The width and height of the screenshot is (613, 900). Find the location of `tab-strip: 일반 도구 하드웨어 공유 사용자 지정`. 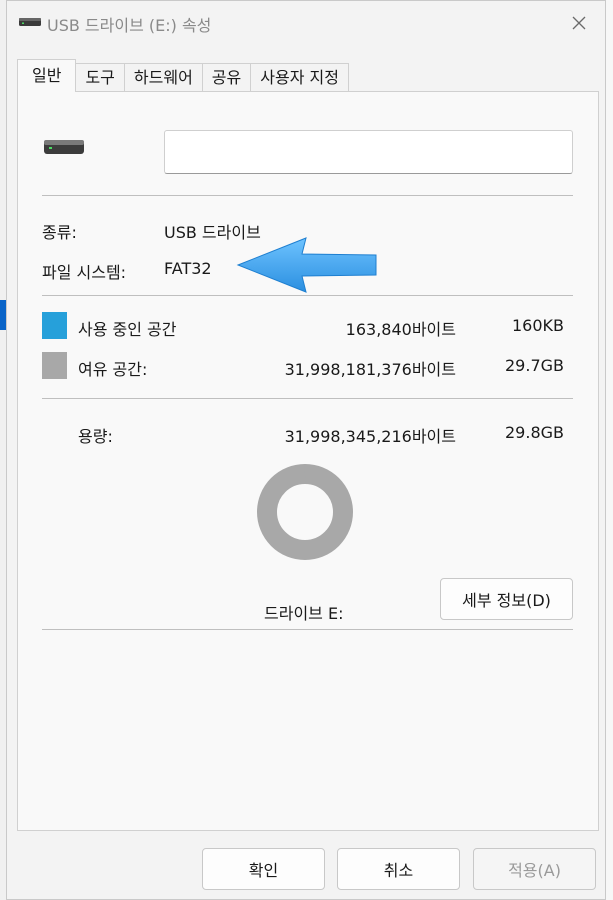

tab-strip: 일반 도구 하드웨어 공유 사용자 지정 is located at coordinates (183, 75).